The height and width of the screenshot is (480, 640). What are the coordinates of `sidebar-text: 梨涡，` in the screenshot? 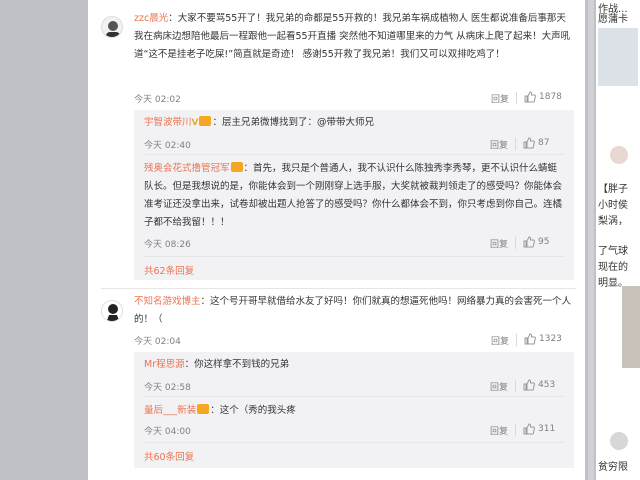 It's located at (613, 221).